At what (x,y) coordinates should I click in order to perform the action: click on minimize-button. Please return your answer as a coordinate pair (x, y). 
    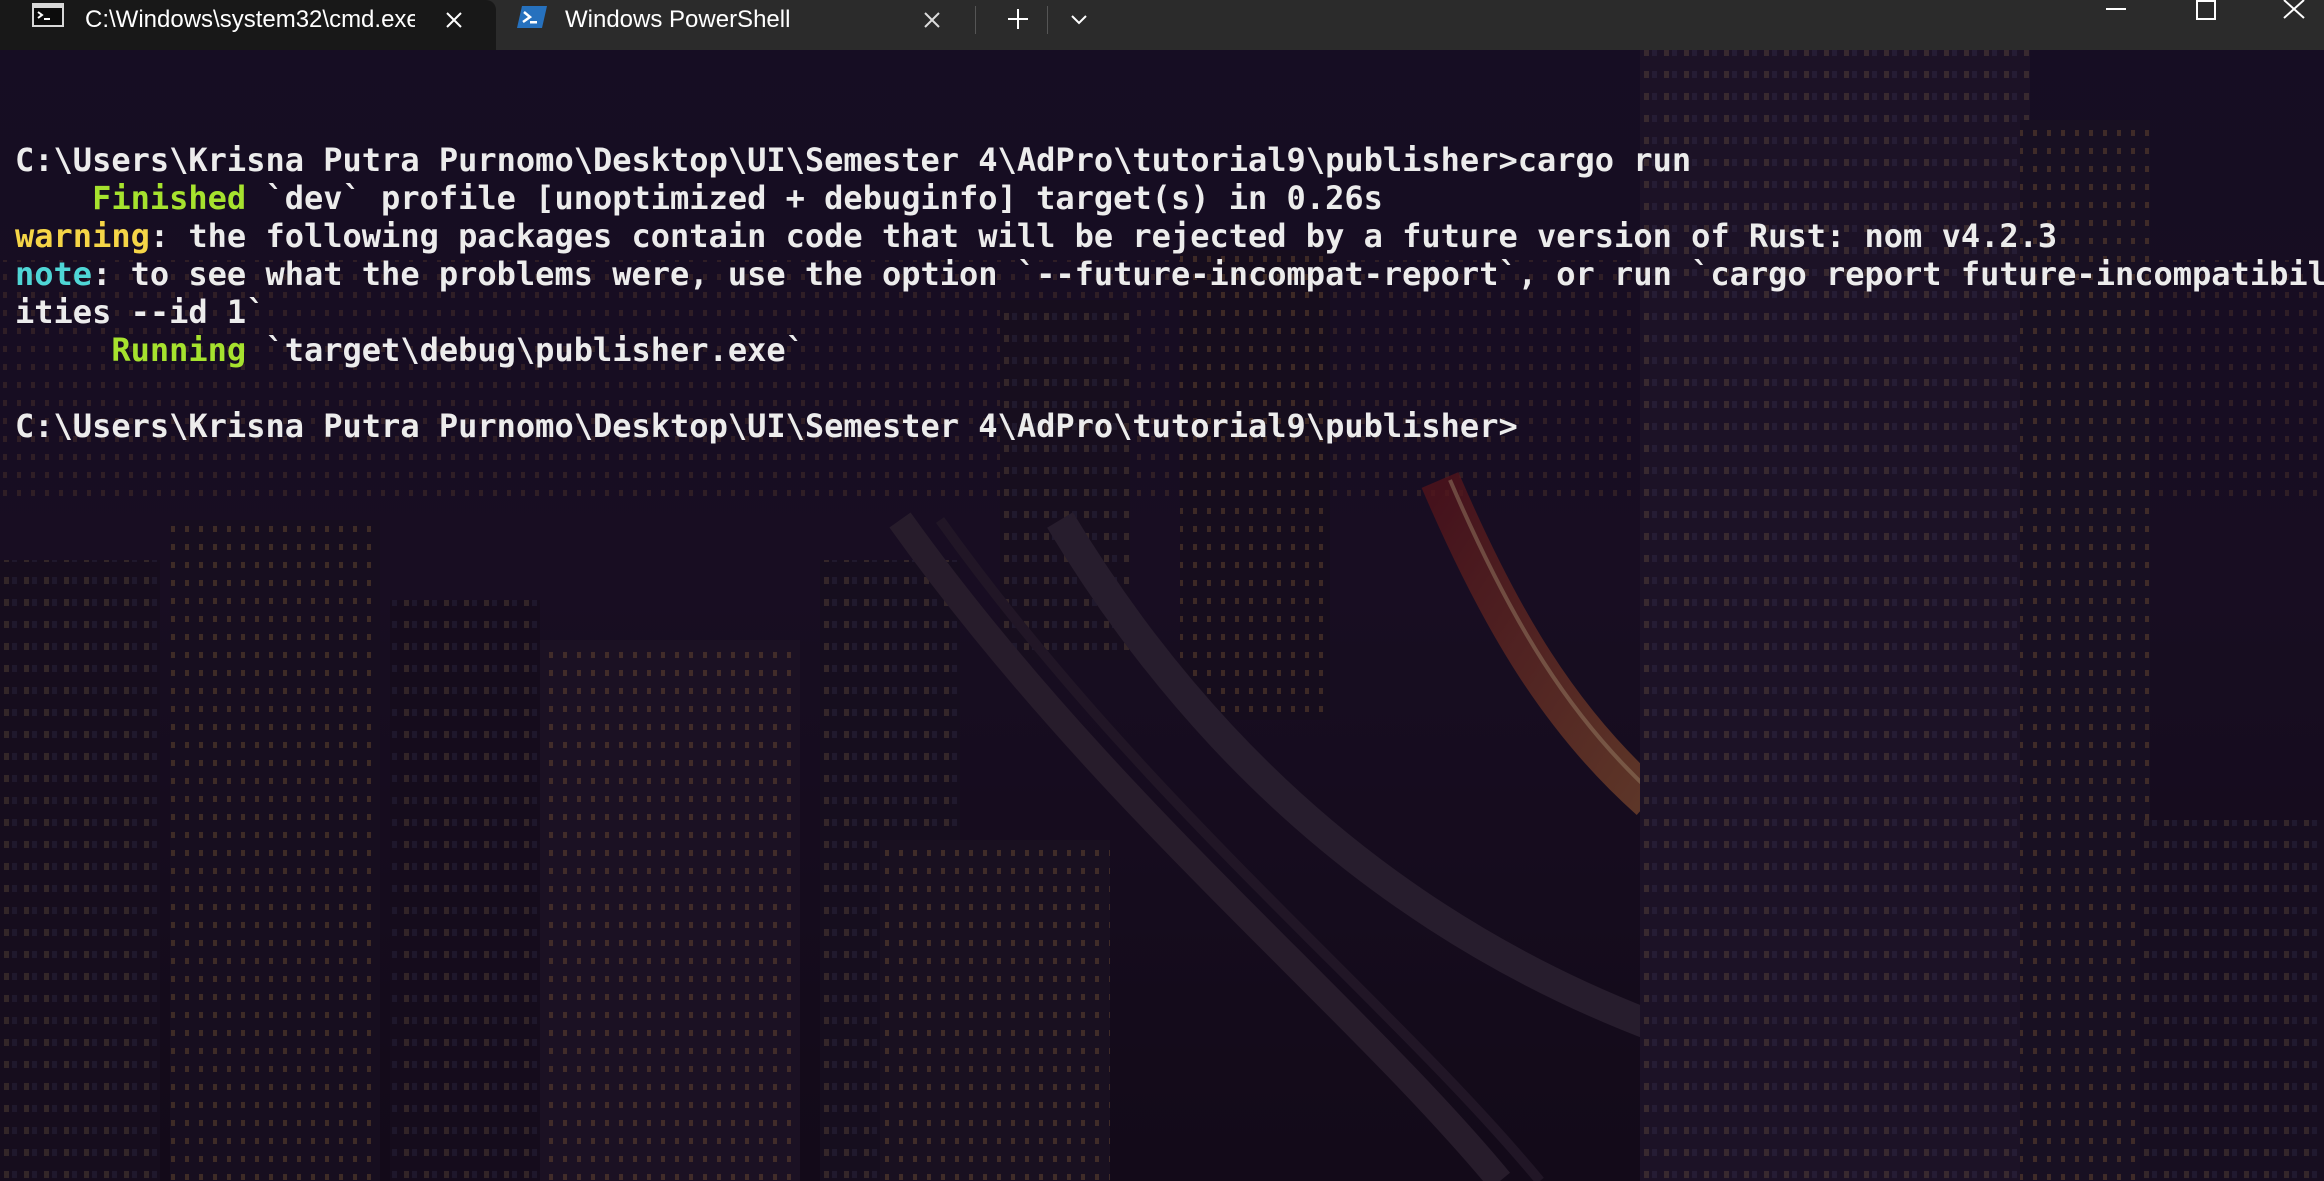
    Looking at the image, I should click on (2116, 18).